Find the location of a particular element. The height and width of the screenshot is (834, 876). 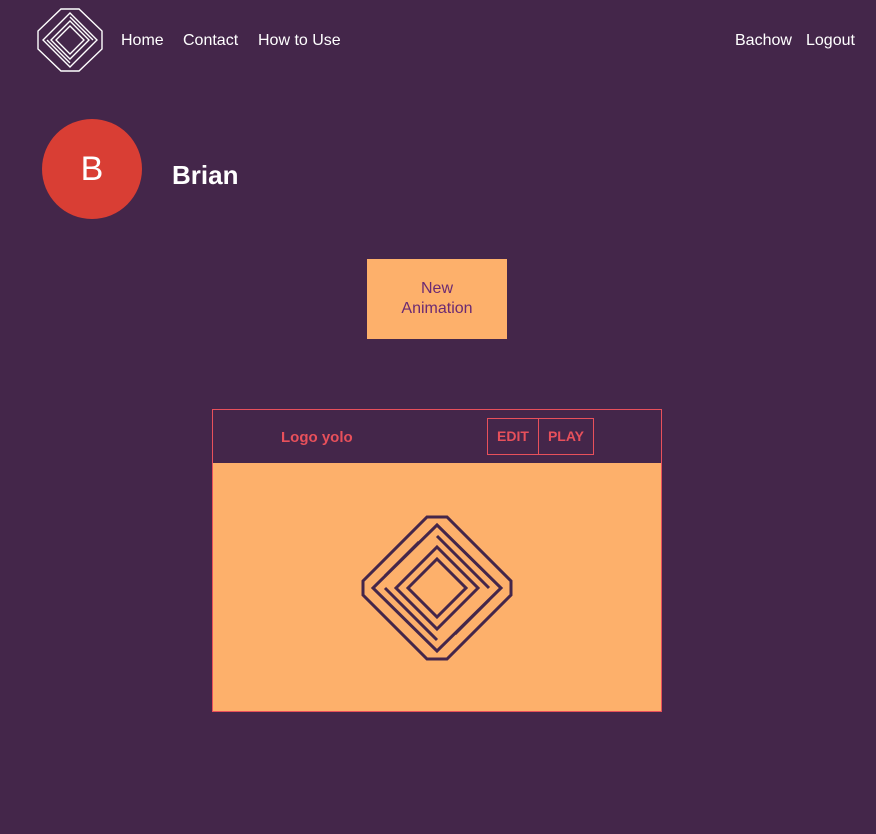

edit-button: EDIT is located at coordinates (513, 436).